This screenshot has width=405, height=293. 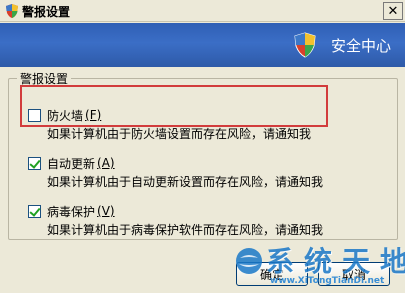 I want to click on auto-update-description: 如果计算机由于自动更新设置而存在风险，请通知我, so click(x=185, y=182).